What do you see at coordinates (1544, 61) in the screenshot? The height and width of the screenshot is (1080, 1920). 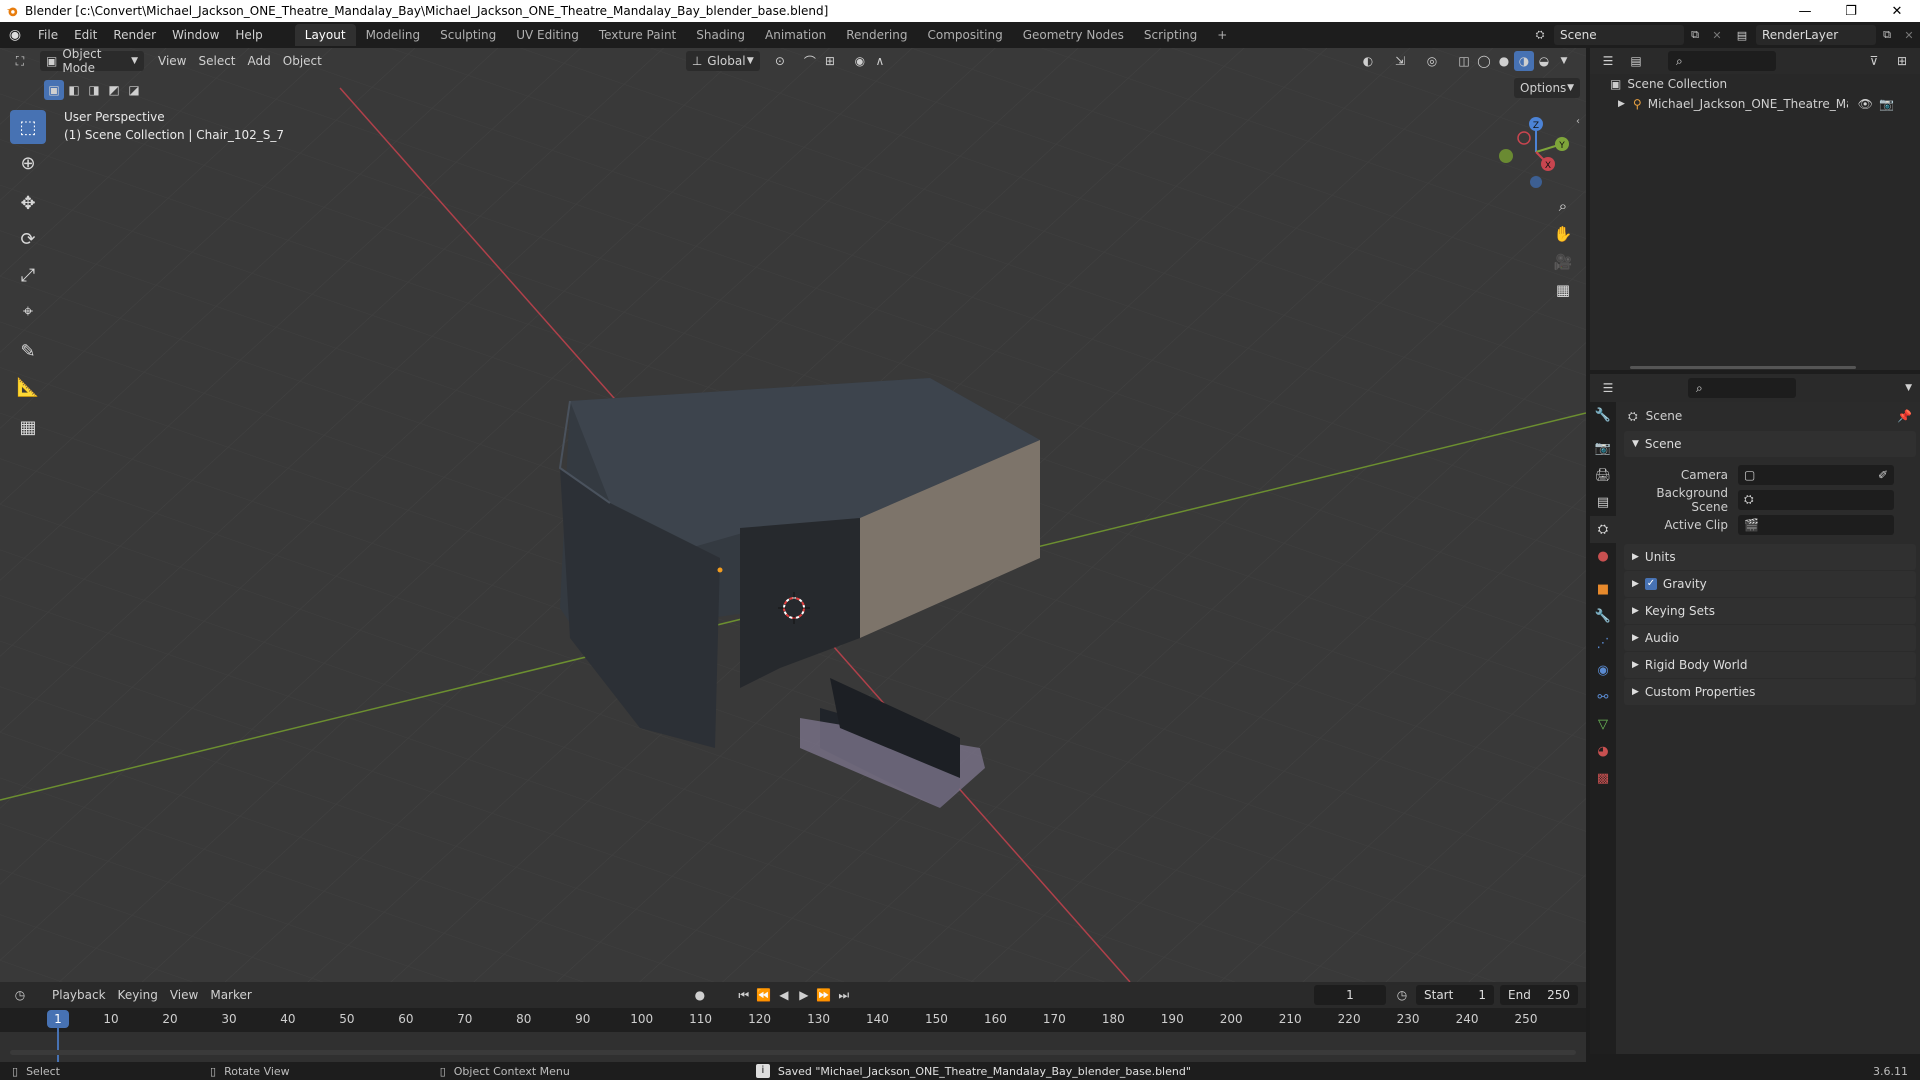 I see `rendered-shading-icon: ◒` at bounding box center [1544, 61].